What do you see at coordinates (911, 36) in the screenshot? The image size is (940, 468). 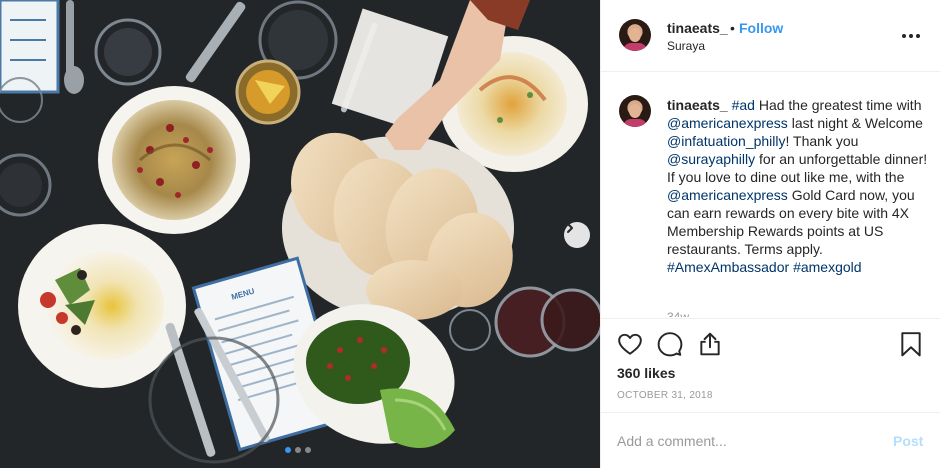 I see `more-options-icon` at bounding box center [911, 36].